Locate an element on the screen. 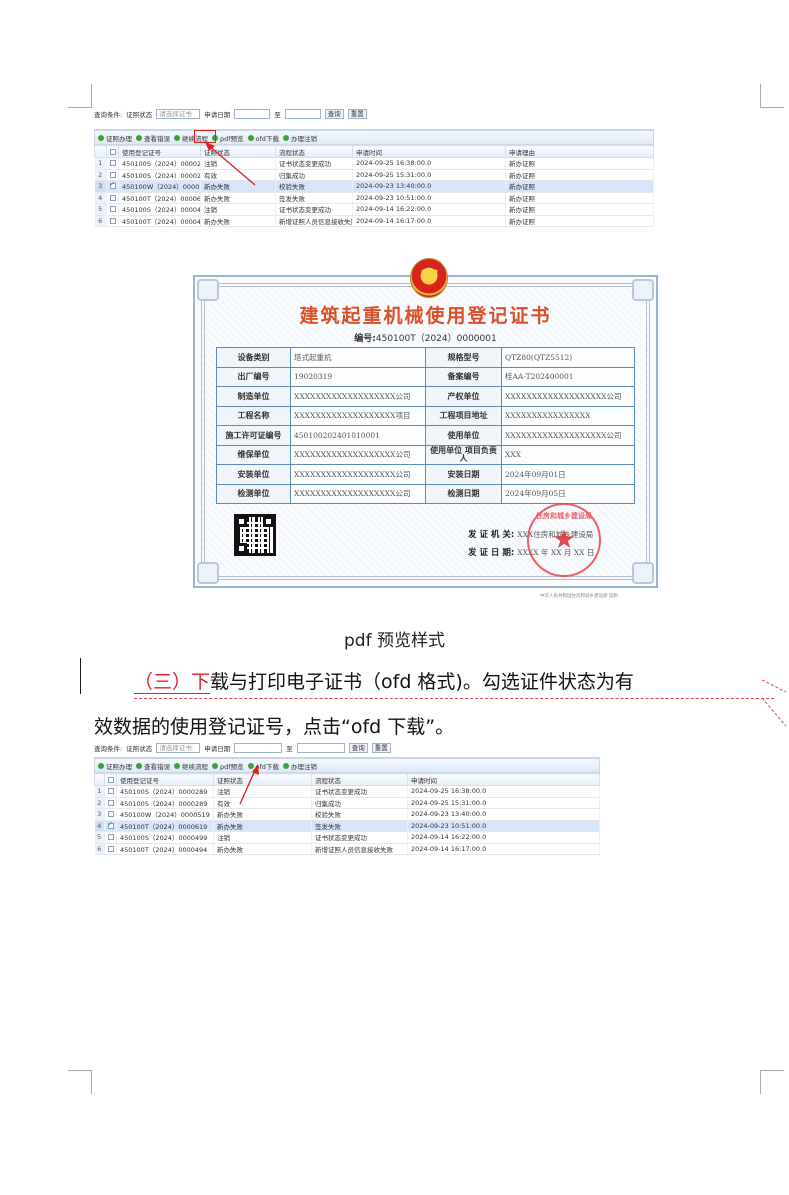 The image size is (789, 1195). toolbar-button-2: 继续流程 is located at coordinates (191, 766).